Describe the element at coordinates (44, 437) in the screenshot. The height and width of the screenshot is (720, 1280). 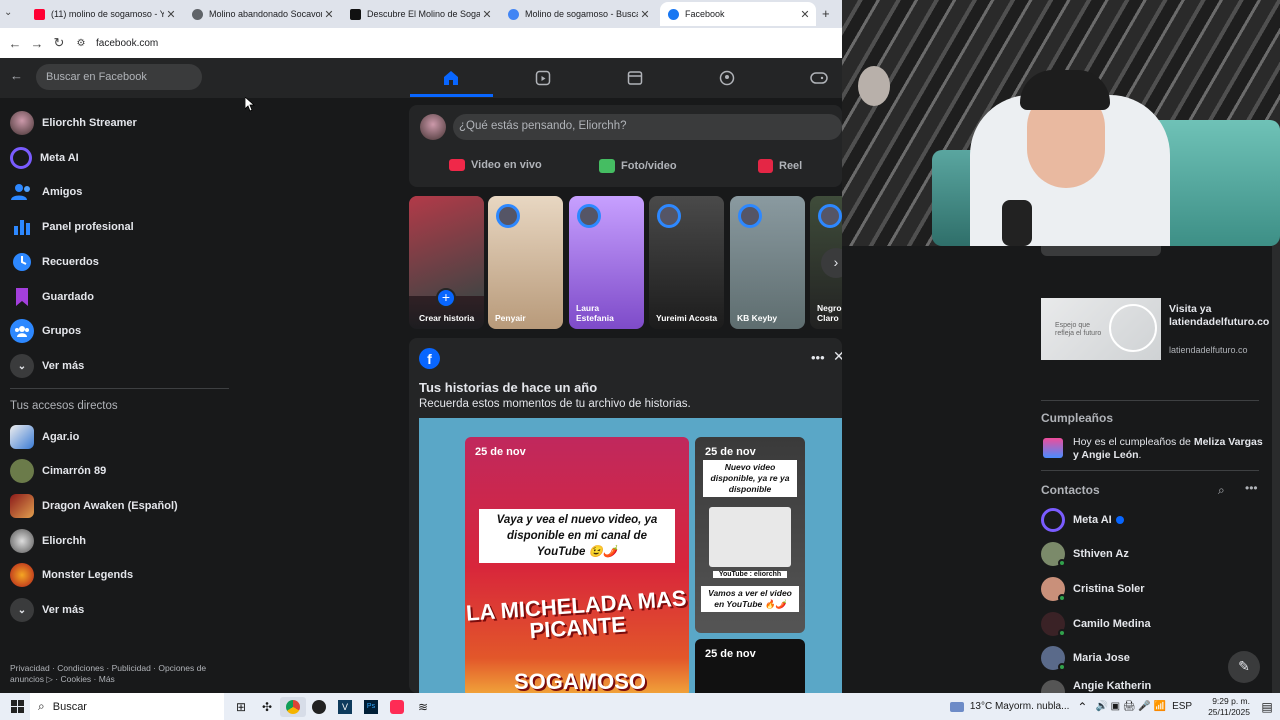
I see `shortcut-agario: Agar.io` at that location.